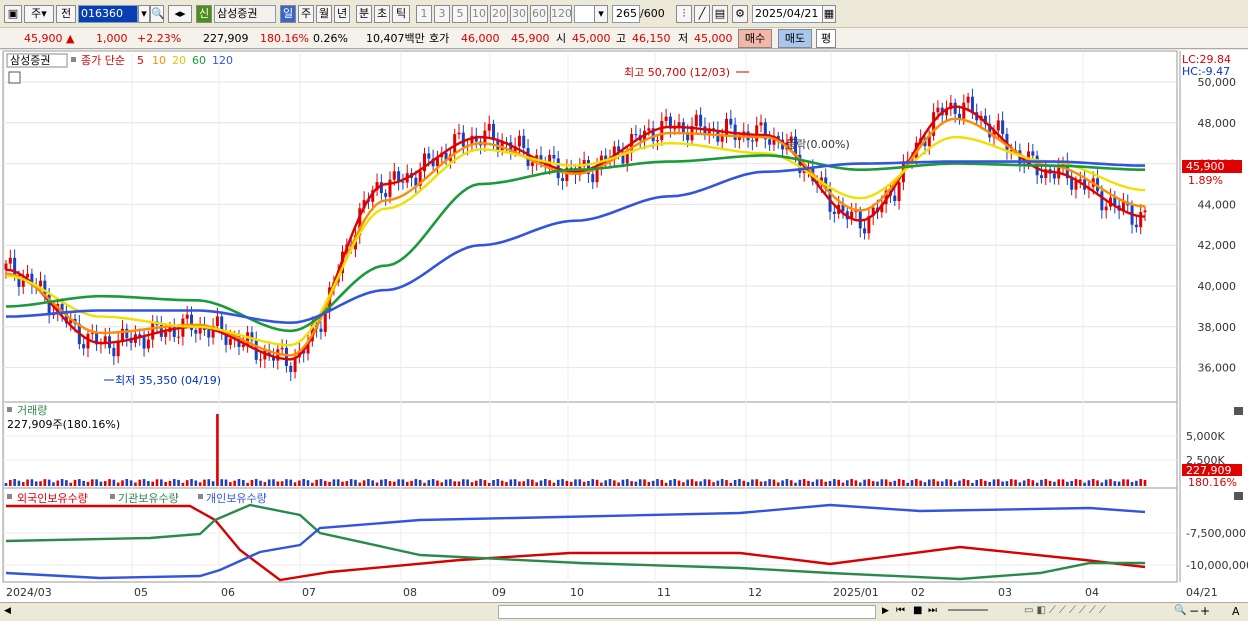  I want to click on interval-30: 30, so click(519, 14).